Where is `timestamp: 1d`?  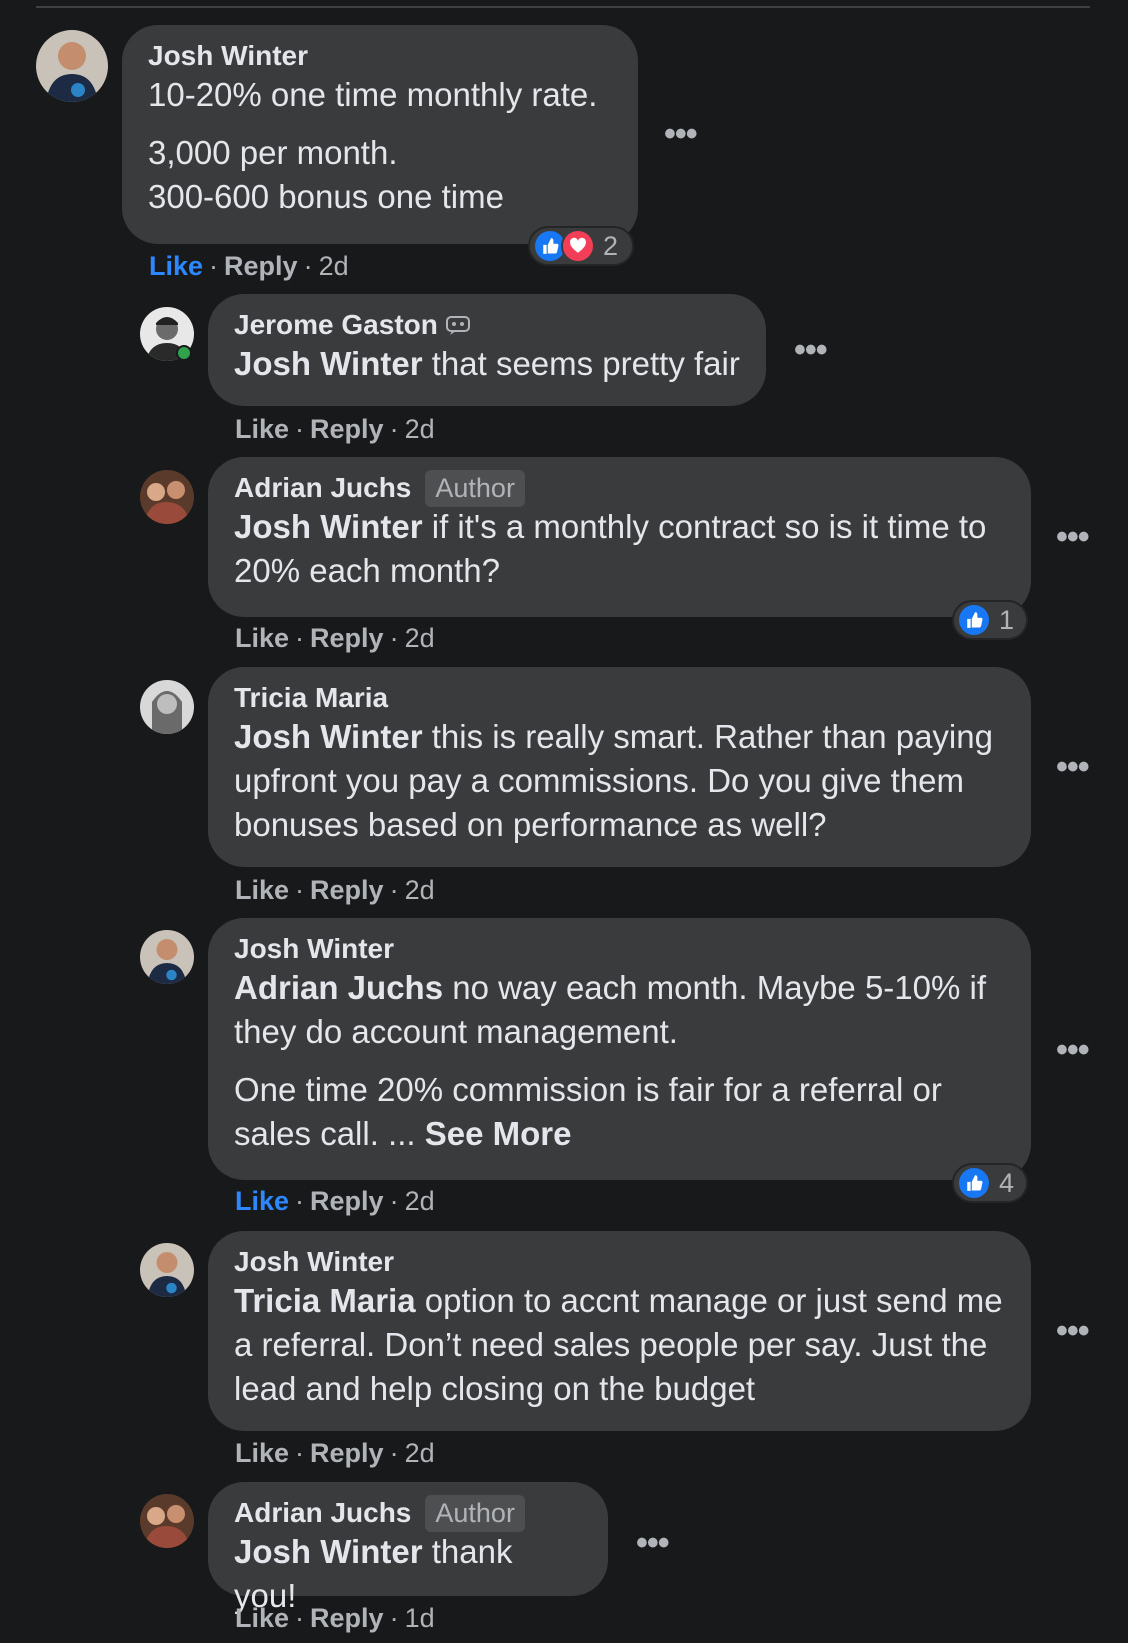 timestamp: 1d is located at coordinates (420, 1618).